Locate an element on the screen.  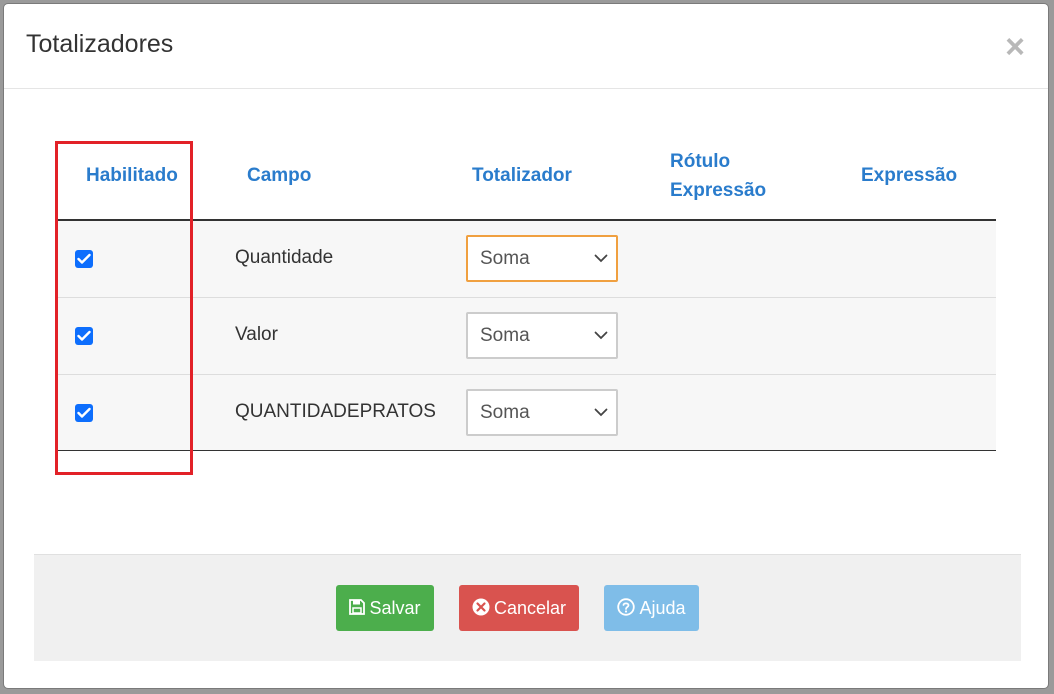
times-circle-icon is located at coordinates (481, 607).